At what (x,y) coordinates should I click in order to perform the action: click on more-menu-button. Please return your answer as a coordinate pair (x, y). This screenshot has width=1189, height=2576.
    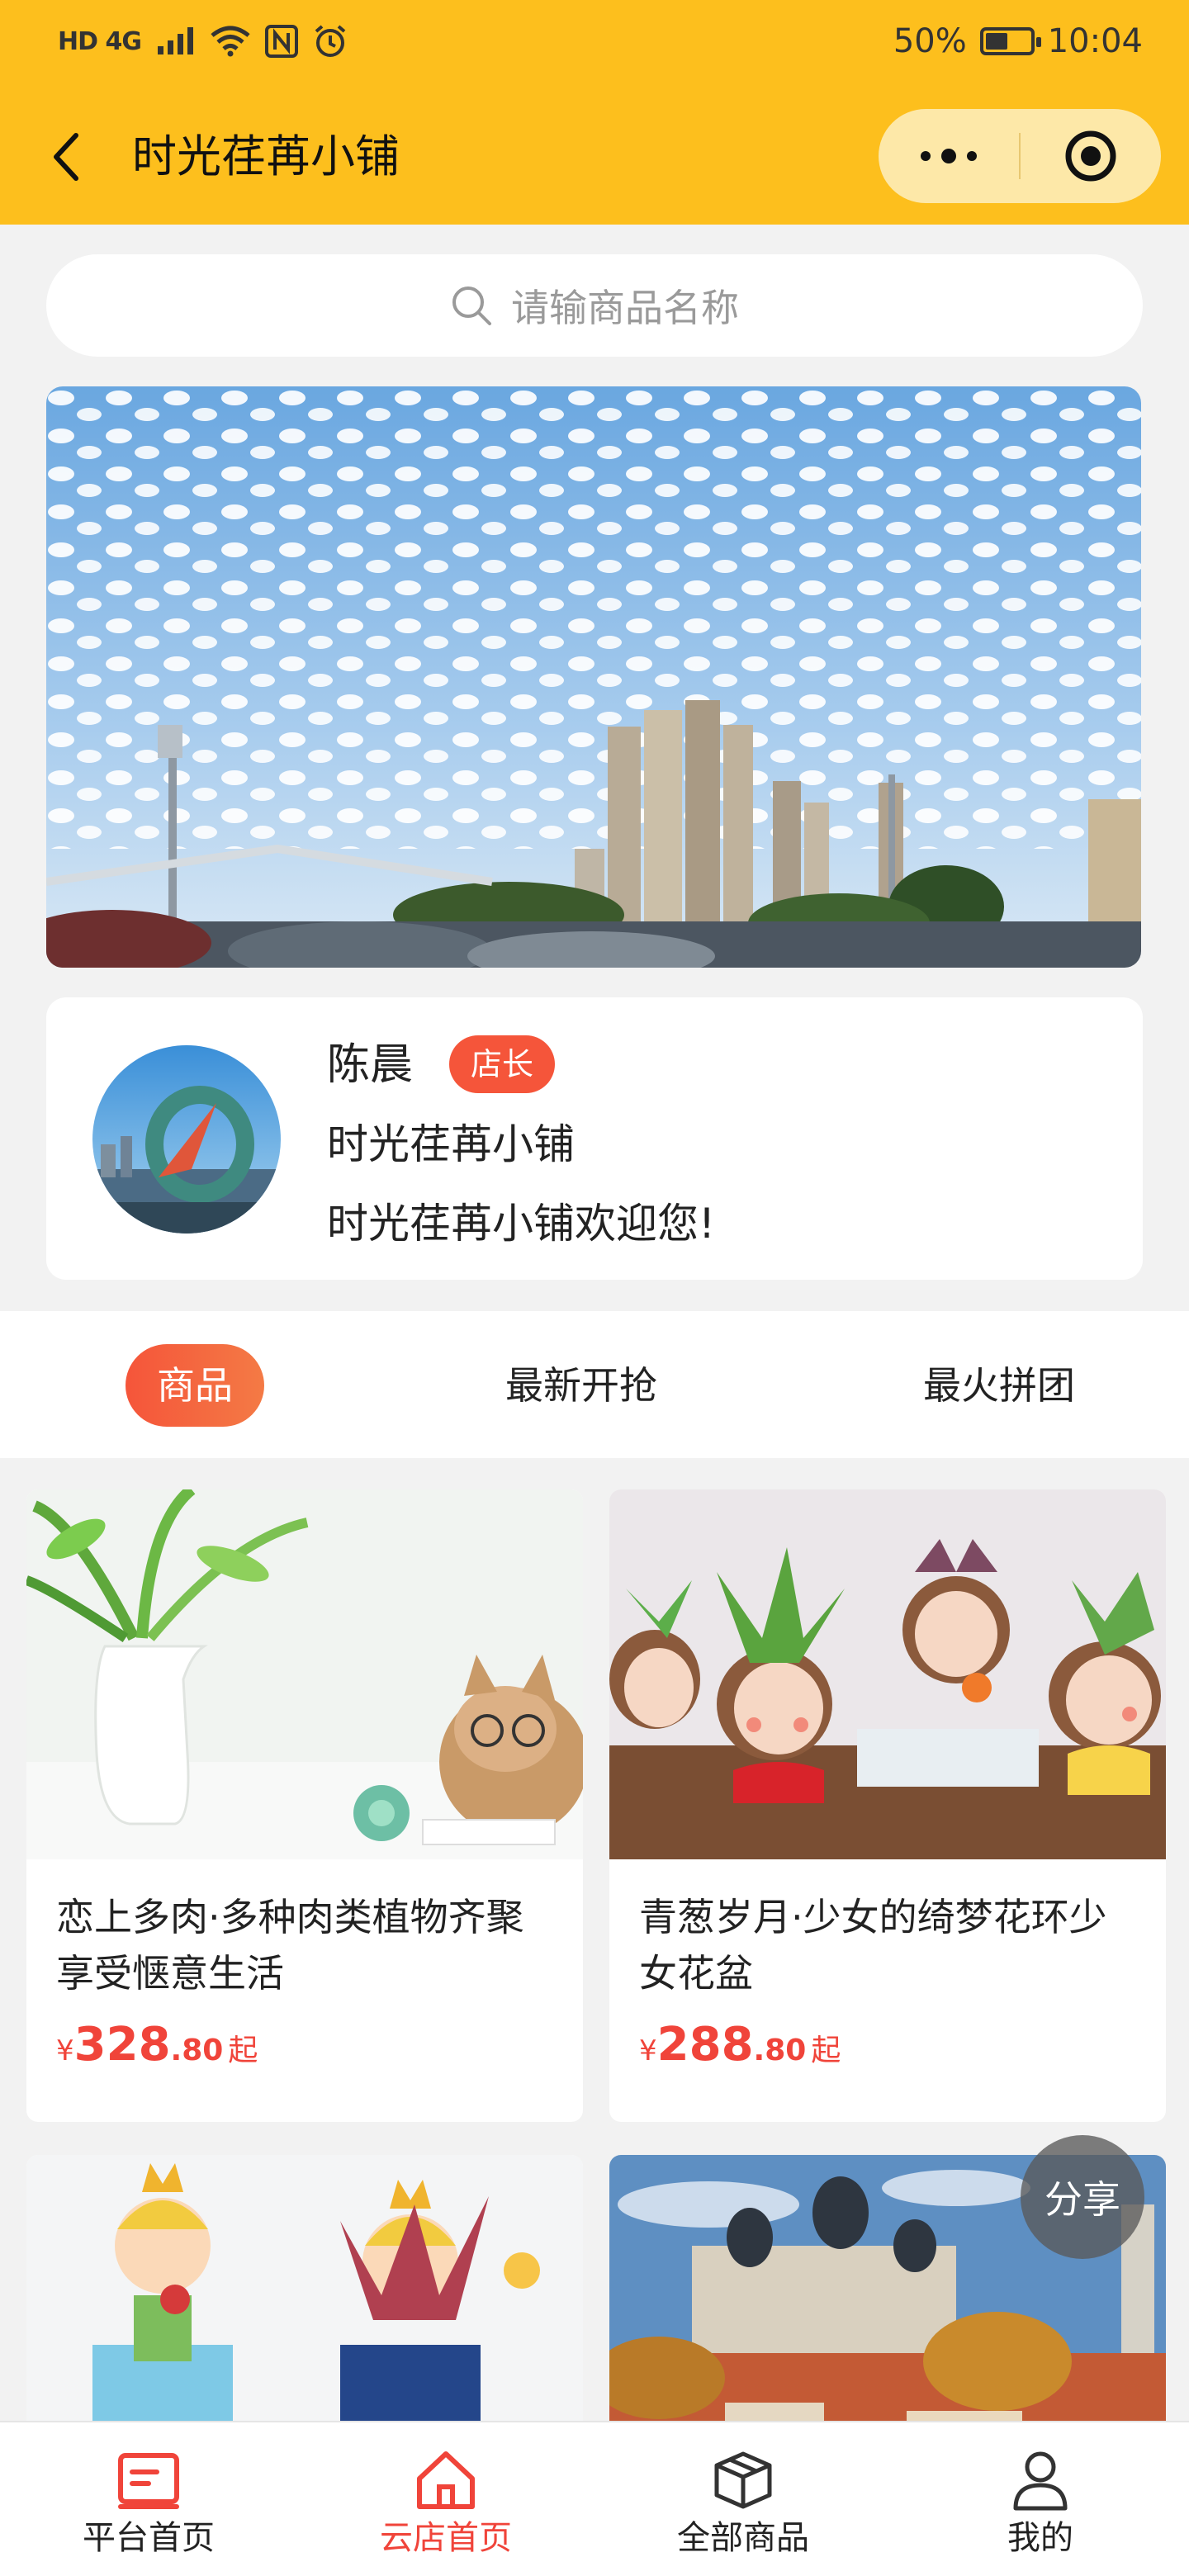
    Looking at the image, I should click on (949, 156).